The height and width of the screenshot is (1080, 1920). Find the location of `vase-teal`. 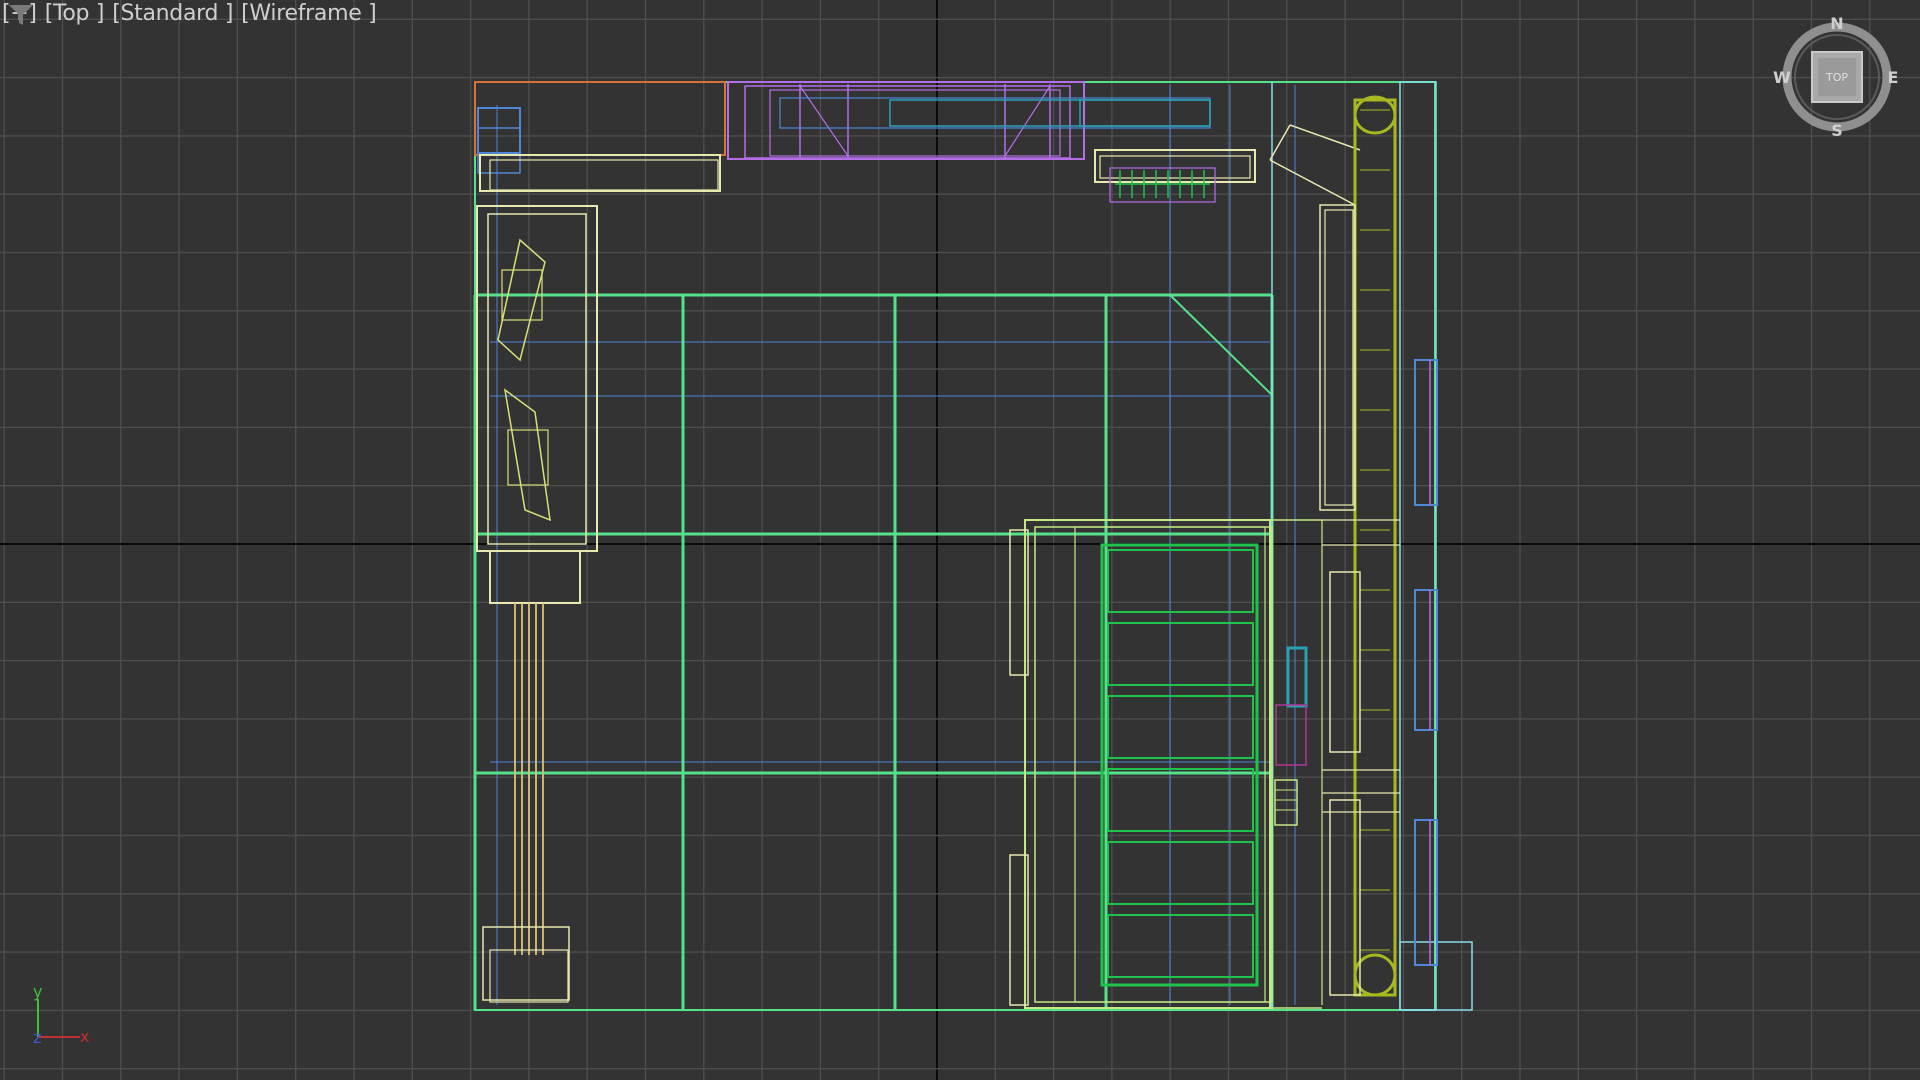

vase-teal is located at coordinates (1297, 677).